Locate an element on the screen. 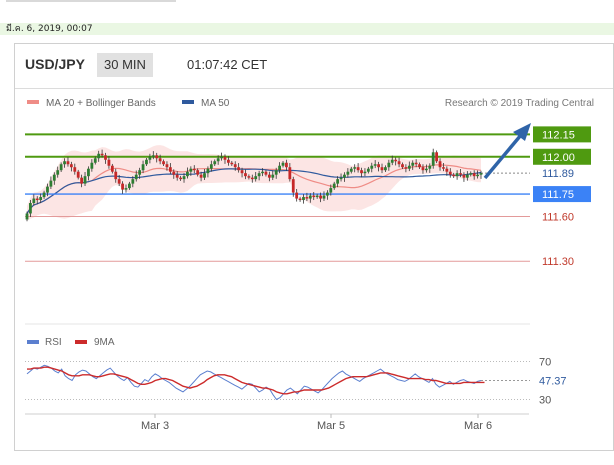 This screenshot has height=465, width=614. rsi-level-label-70: 70 is located at coordinates (545, 363).